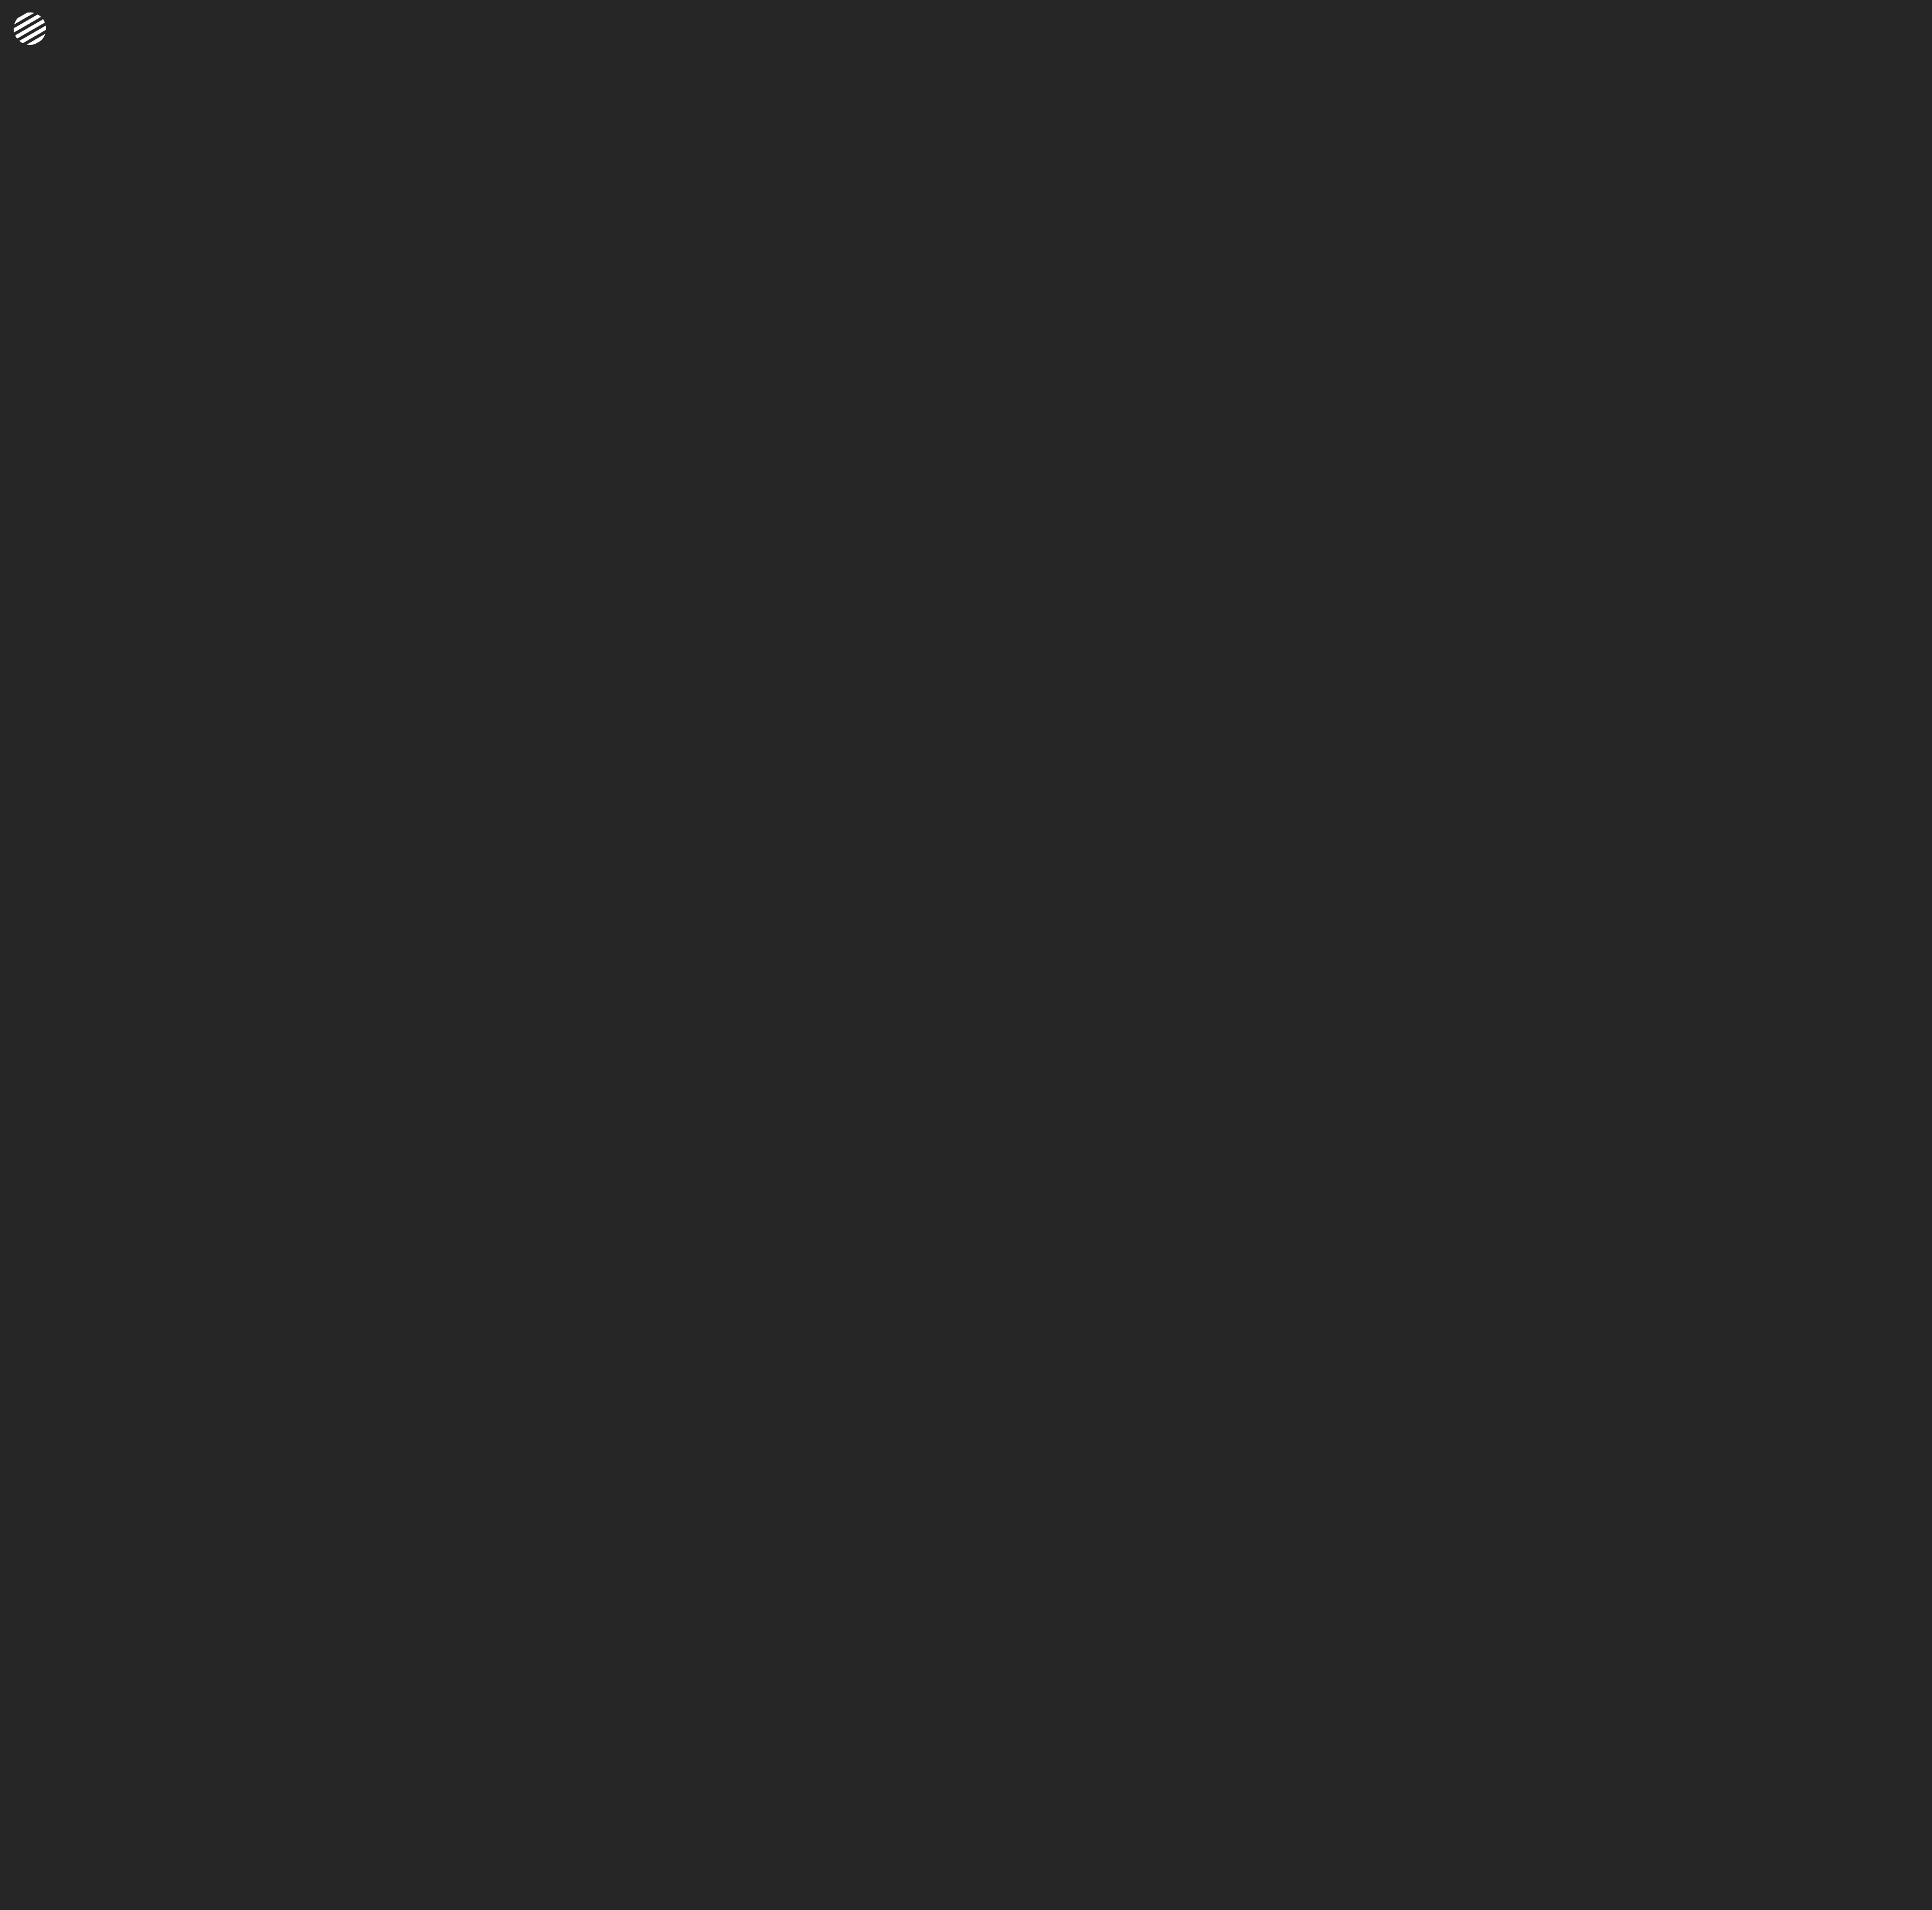 This screenshot has height=1910, width=1932. I want to click on colorbar-min-label, so click(485, 35).